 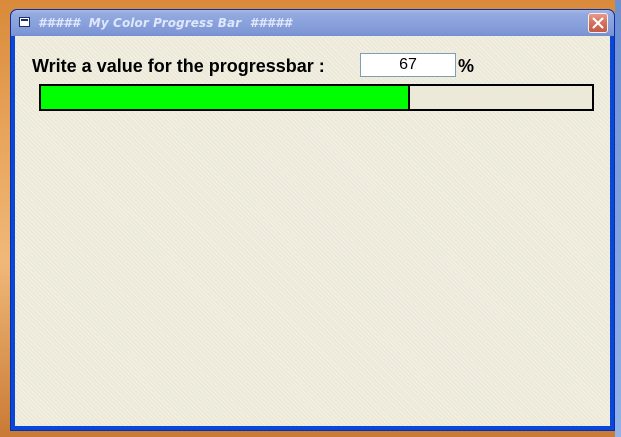 What do you see at coordinates (24, 22) in the screenshot?
I see `application-window-icon` at bounding box center [24, 22].